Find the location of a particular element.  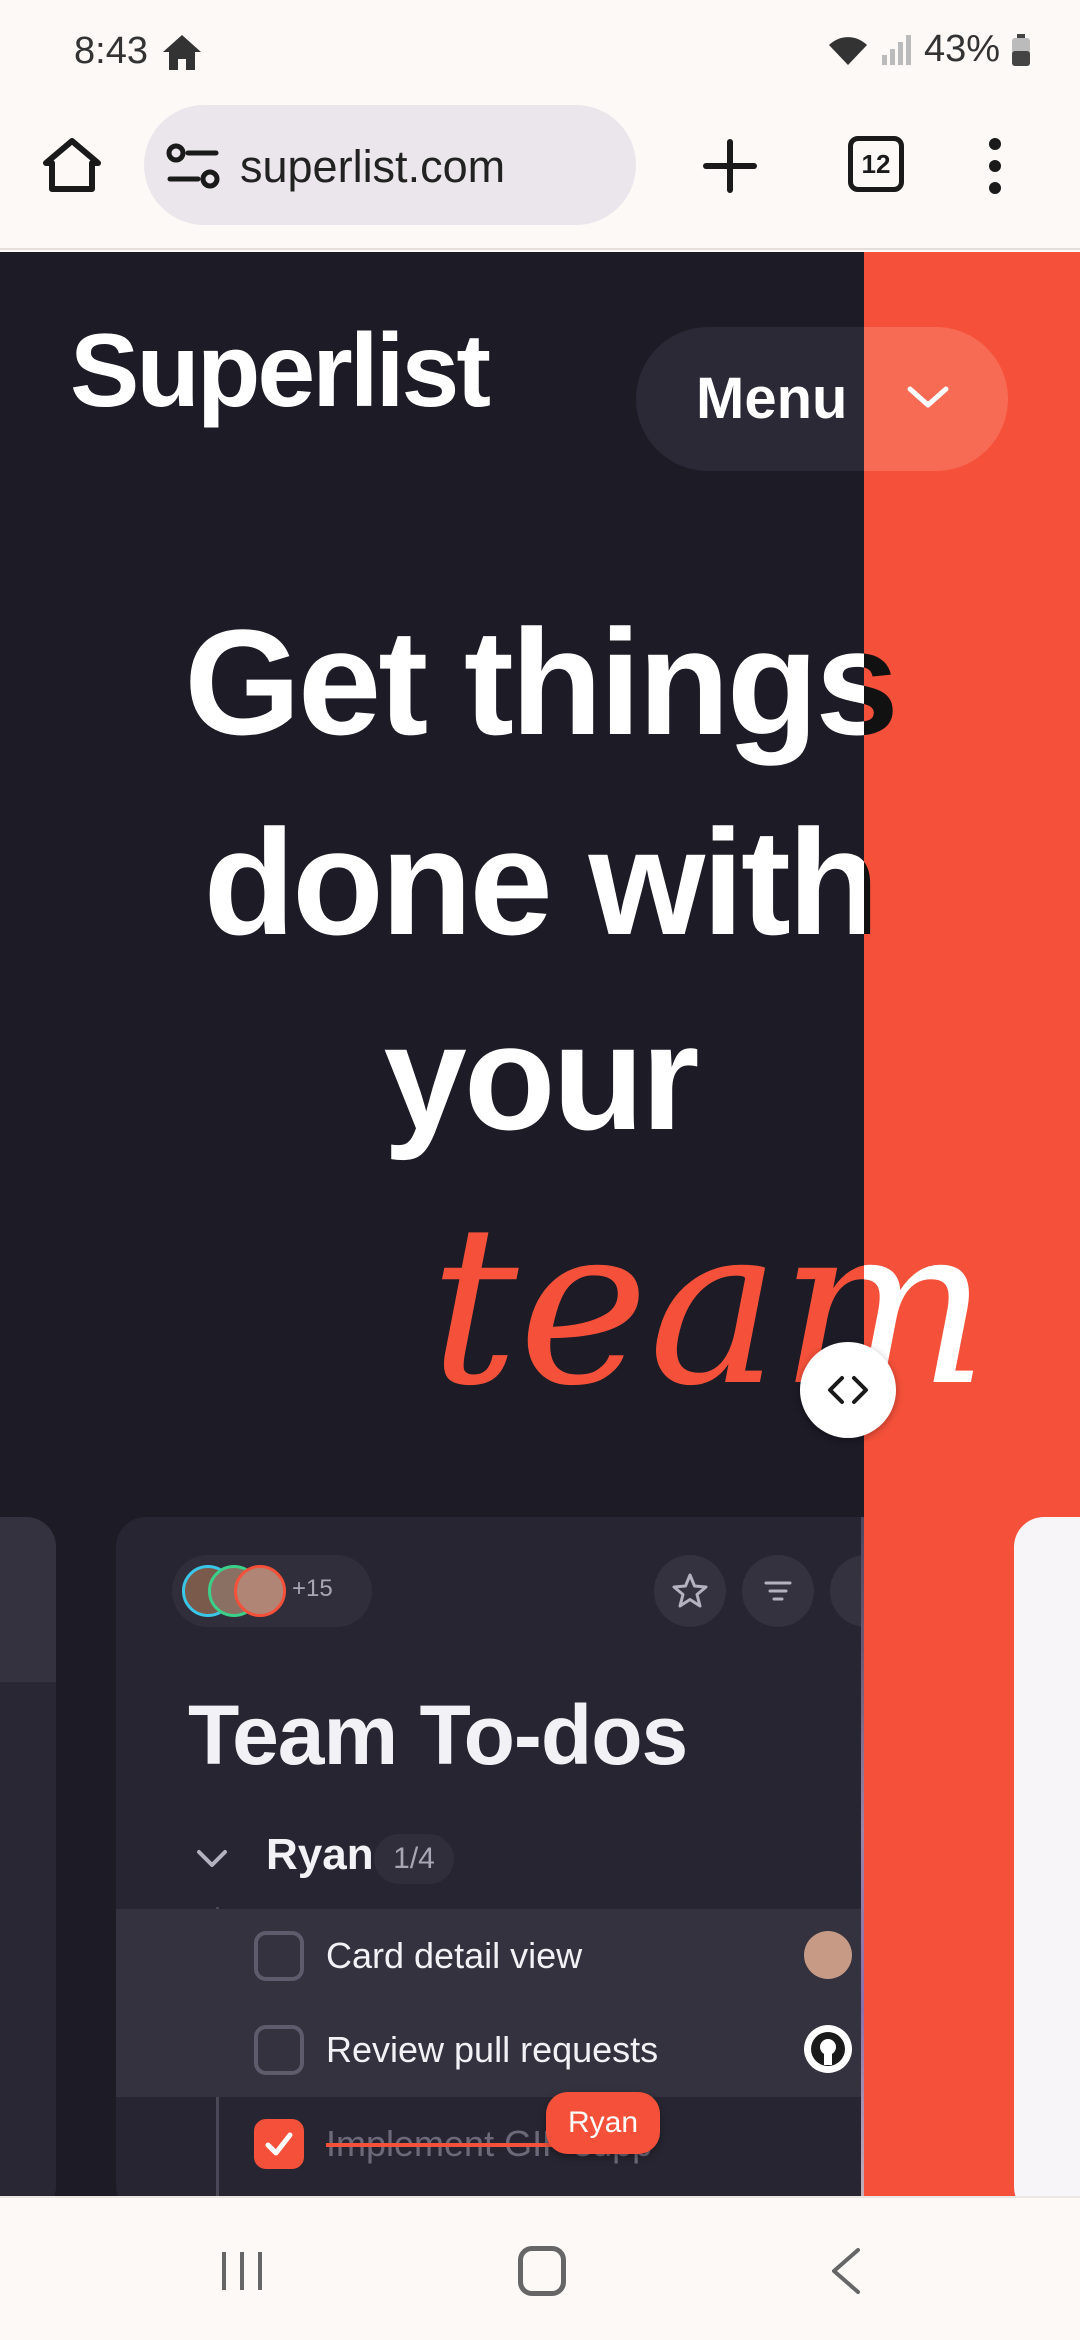

signal-icon is located at coordinates (896, 49).